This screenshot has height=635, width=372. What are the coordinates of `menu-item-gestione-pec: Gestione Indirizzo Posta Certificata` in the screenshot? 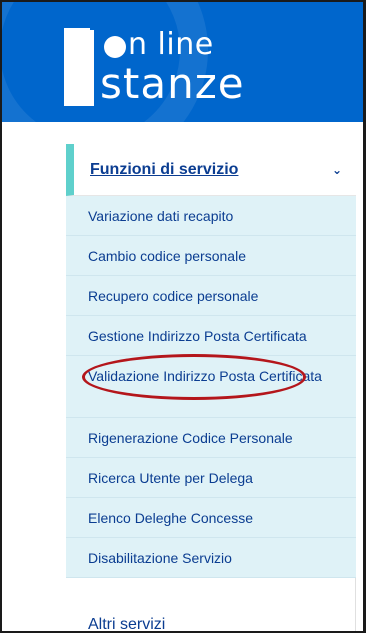 It's located at (211, 336).